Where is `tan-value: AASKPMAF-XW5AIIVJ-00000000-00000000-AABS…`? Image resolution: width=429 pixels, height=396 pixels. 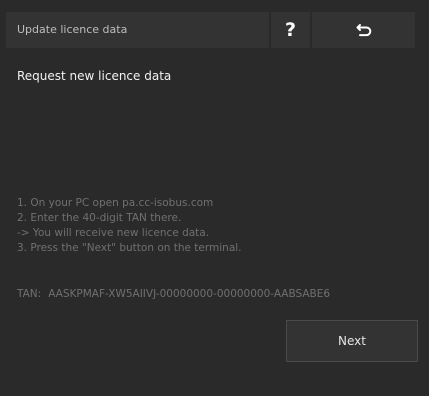 tan-value: AASKPMAF-XW5AIIVJ-00000000-00000000-AABS… is located at coordinates (189, 294).